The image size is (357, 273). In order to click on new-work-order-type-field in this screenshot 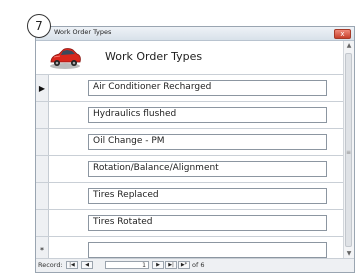, I will do `click(207, 250)`.